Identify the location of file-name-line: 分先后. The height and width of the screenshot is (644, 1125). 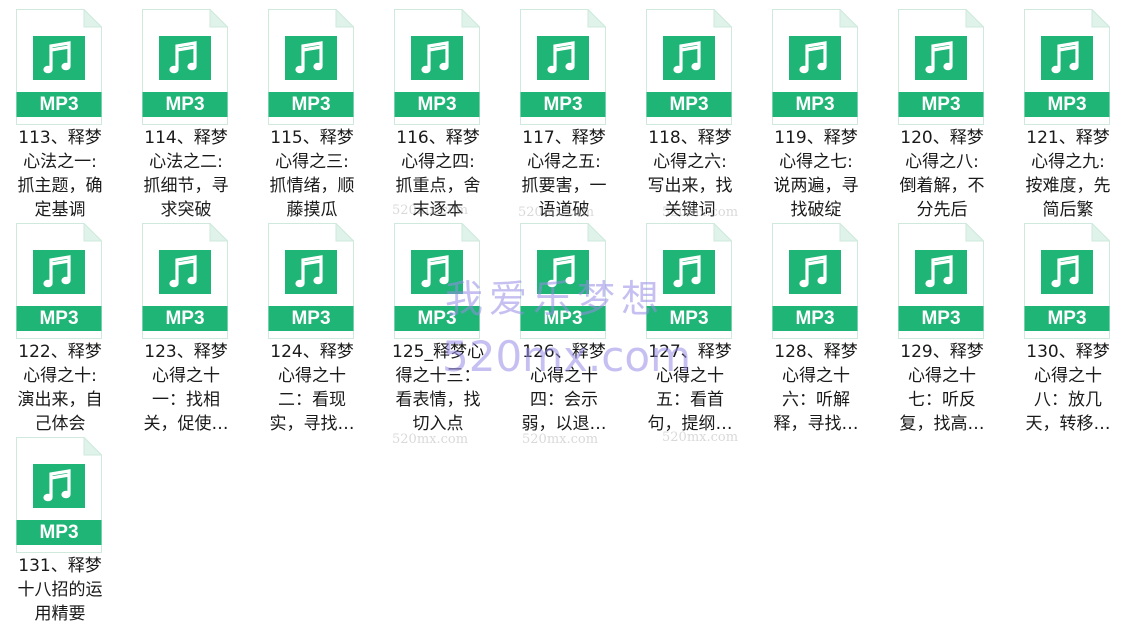
(942, 210).